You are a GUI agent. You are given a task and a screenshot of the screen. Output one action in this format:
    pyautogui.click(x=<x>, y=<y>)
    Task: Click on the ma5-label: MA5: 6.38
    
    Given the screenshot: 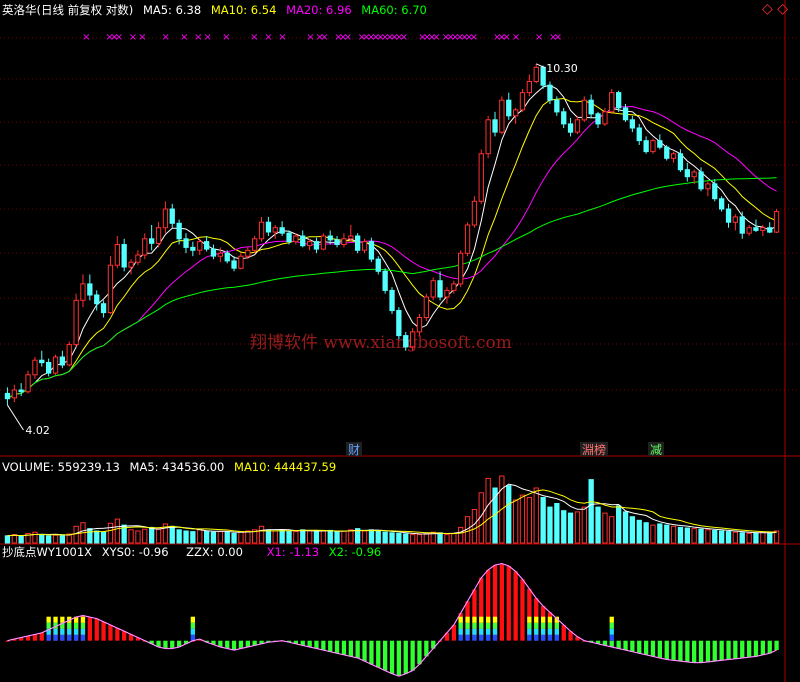 What is the action you would take?
    pyautogui.click(x=172, y=10)
    